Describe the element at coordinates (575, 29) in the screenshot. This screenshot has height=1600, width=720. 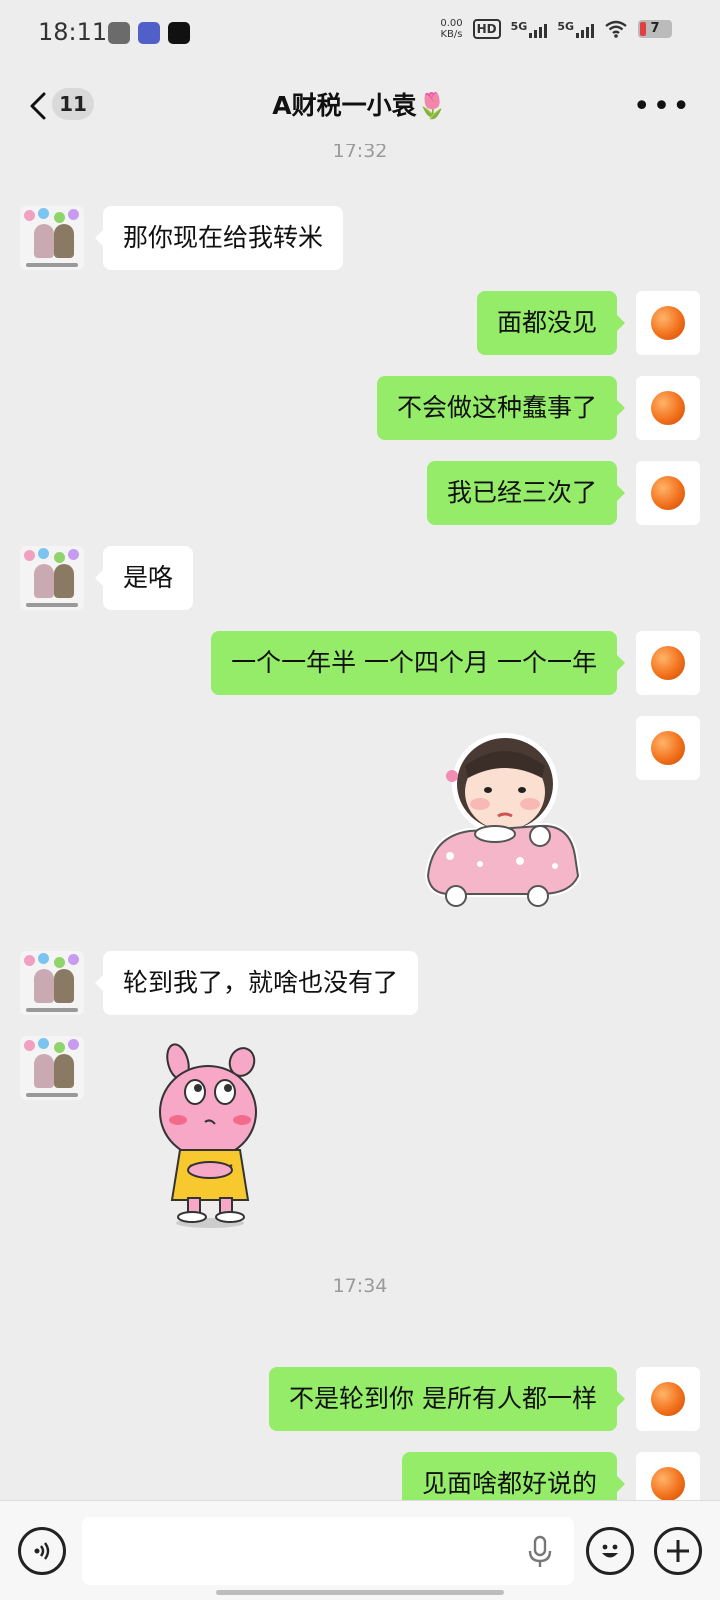
I see `sim2-signal-icon: 5G` at that location.